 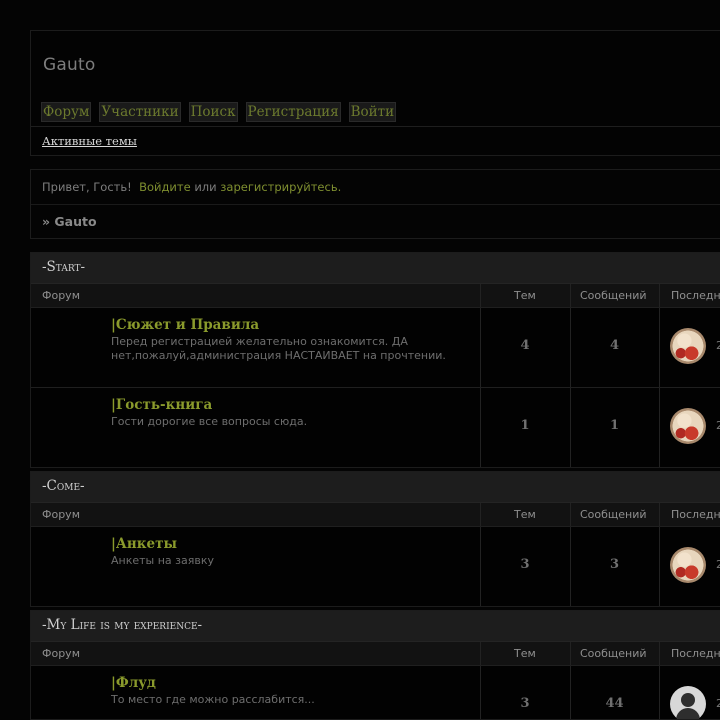 I want to click on topic-count: 1, so click(x=525, y=425).